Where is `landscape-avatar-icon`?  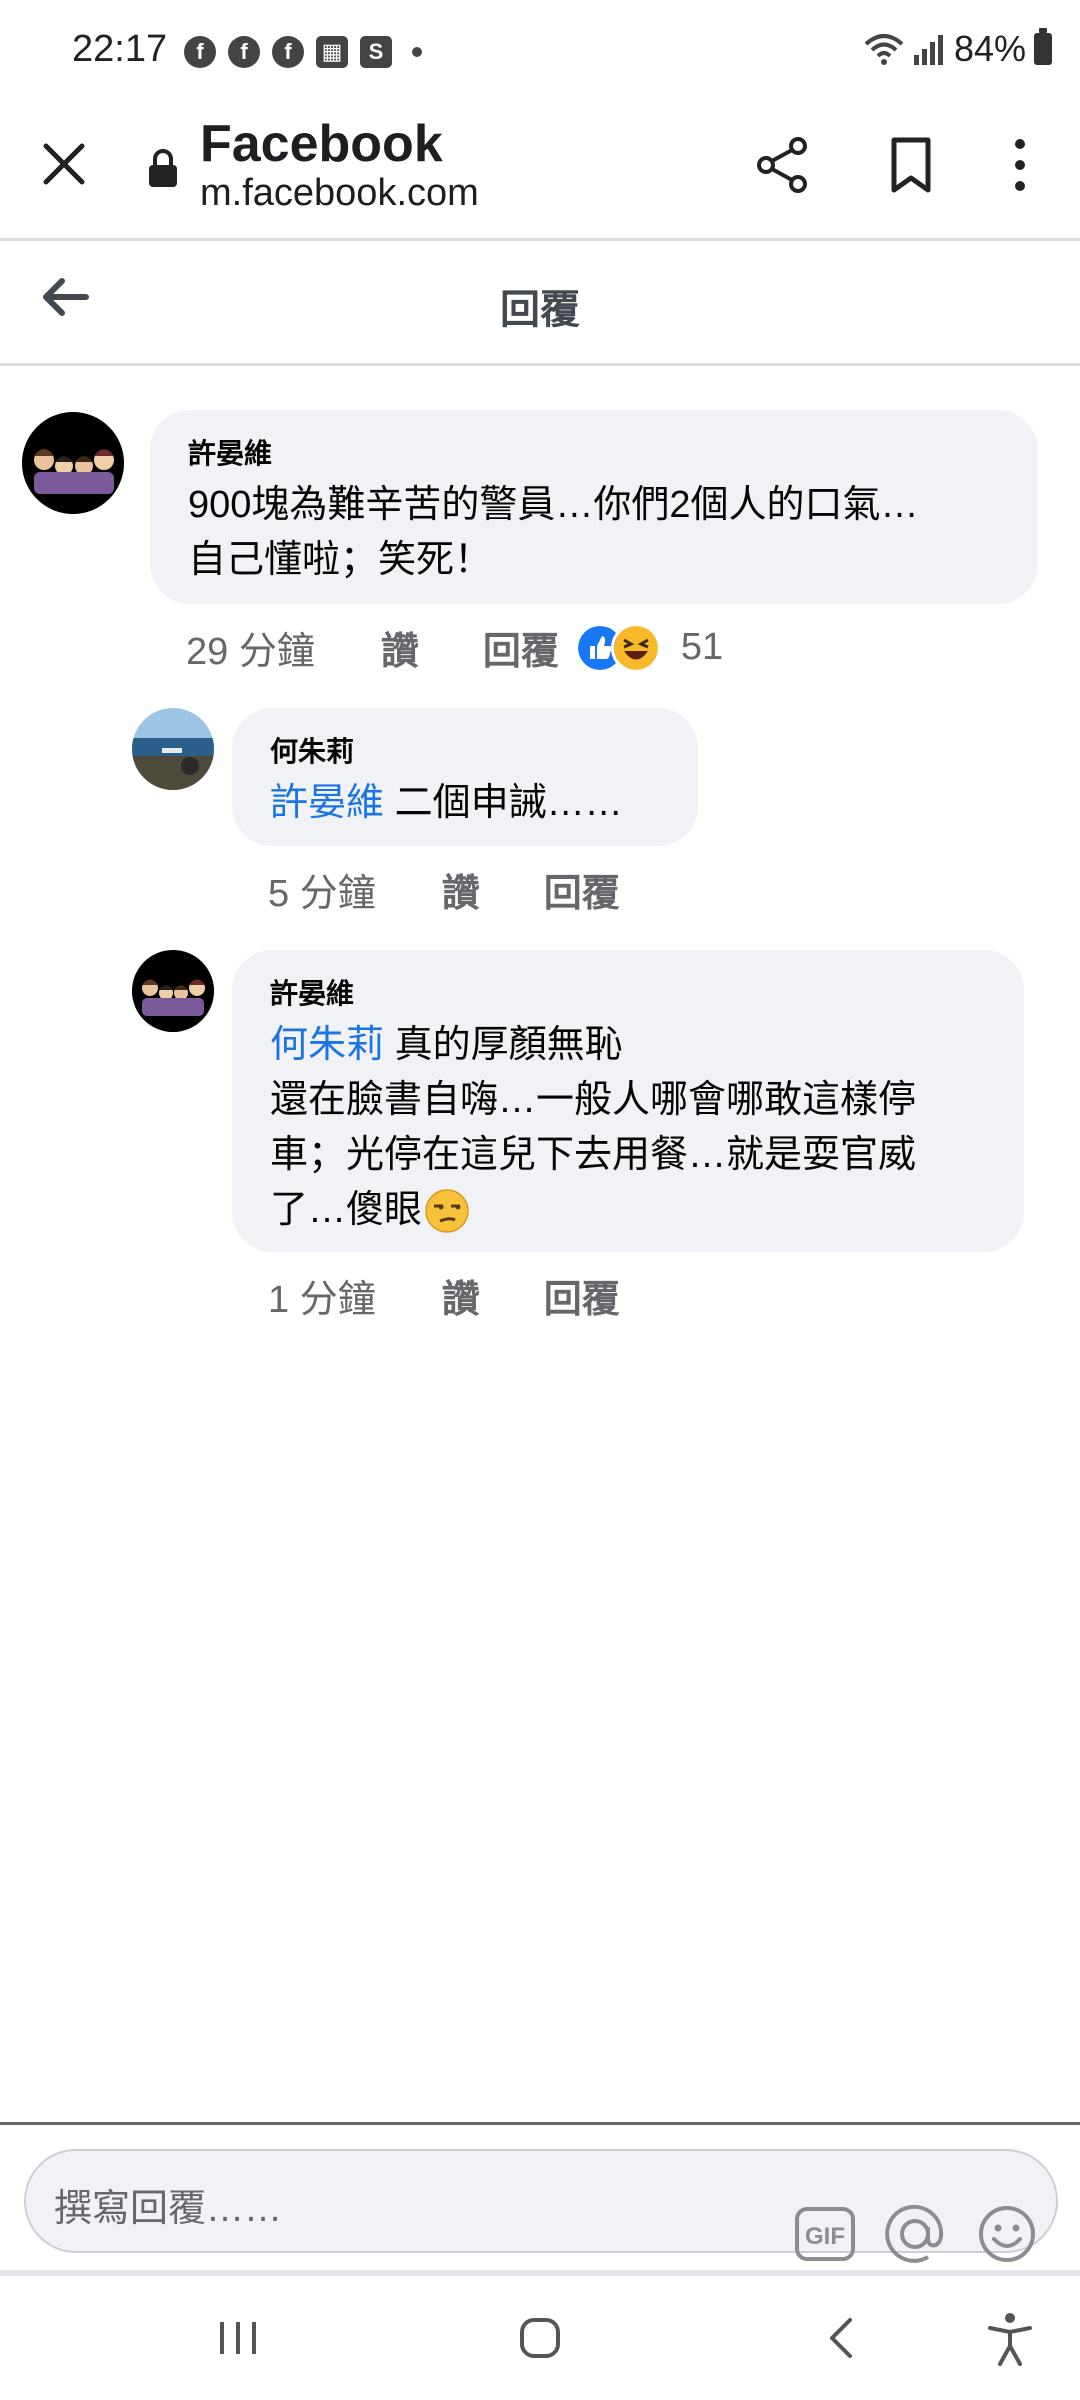 landscape-avatar-icon is located at coordinates (173, 749).